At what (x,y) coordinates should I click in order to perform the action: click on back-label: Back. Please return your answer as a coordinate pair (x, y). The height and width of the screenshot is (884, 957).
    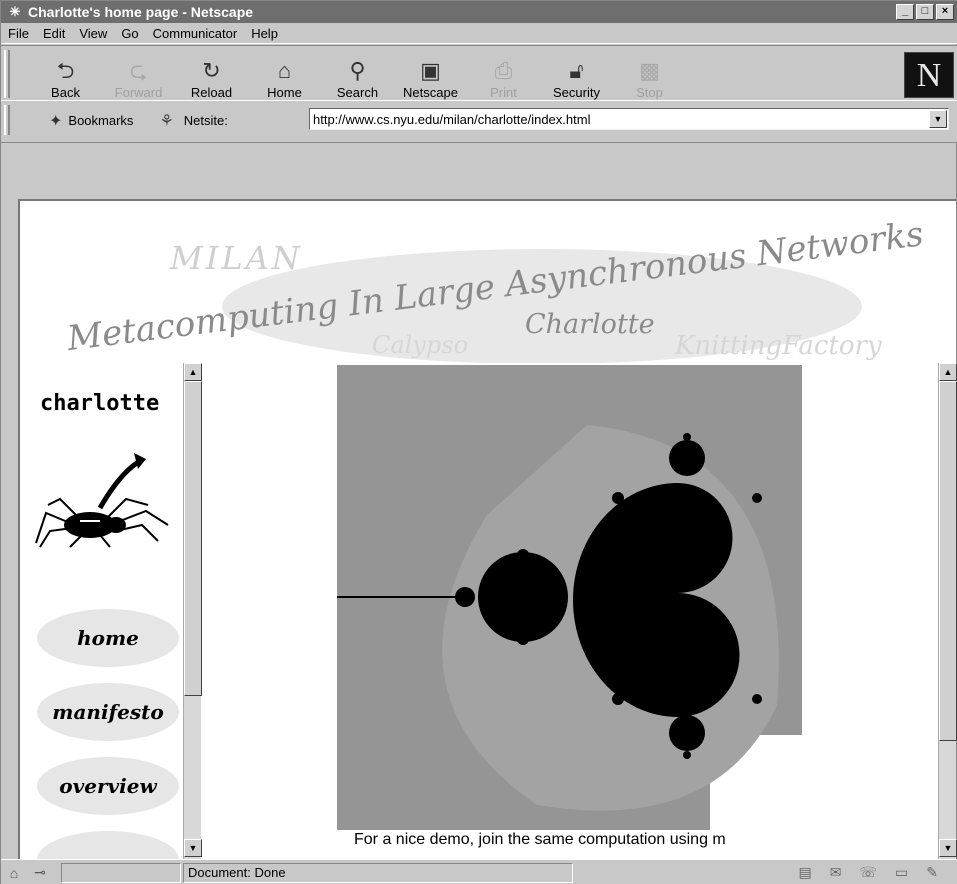
    Looking at the image, I should click on (65, 92).